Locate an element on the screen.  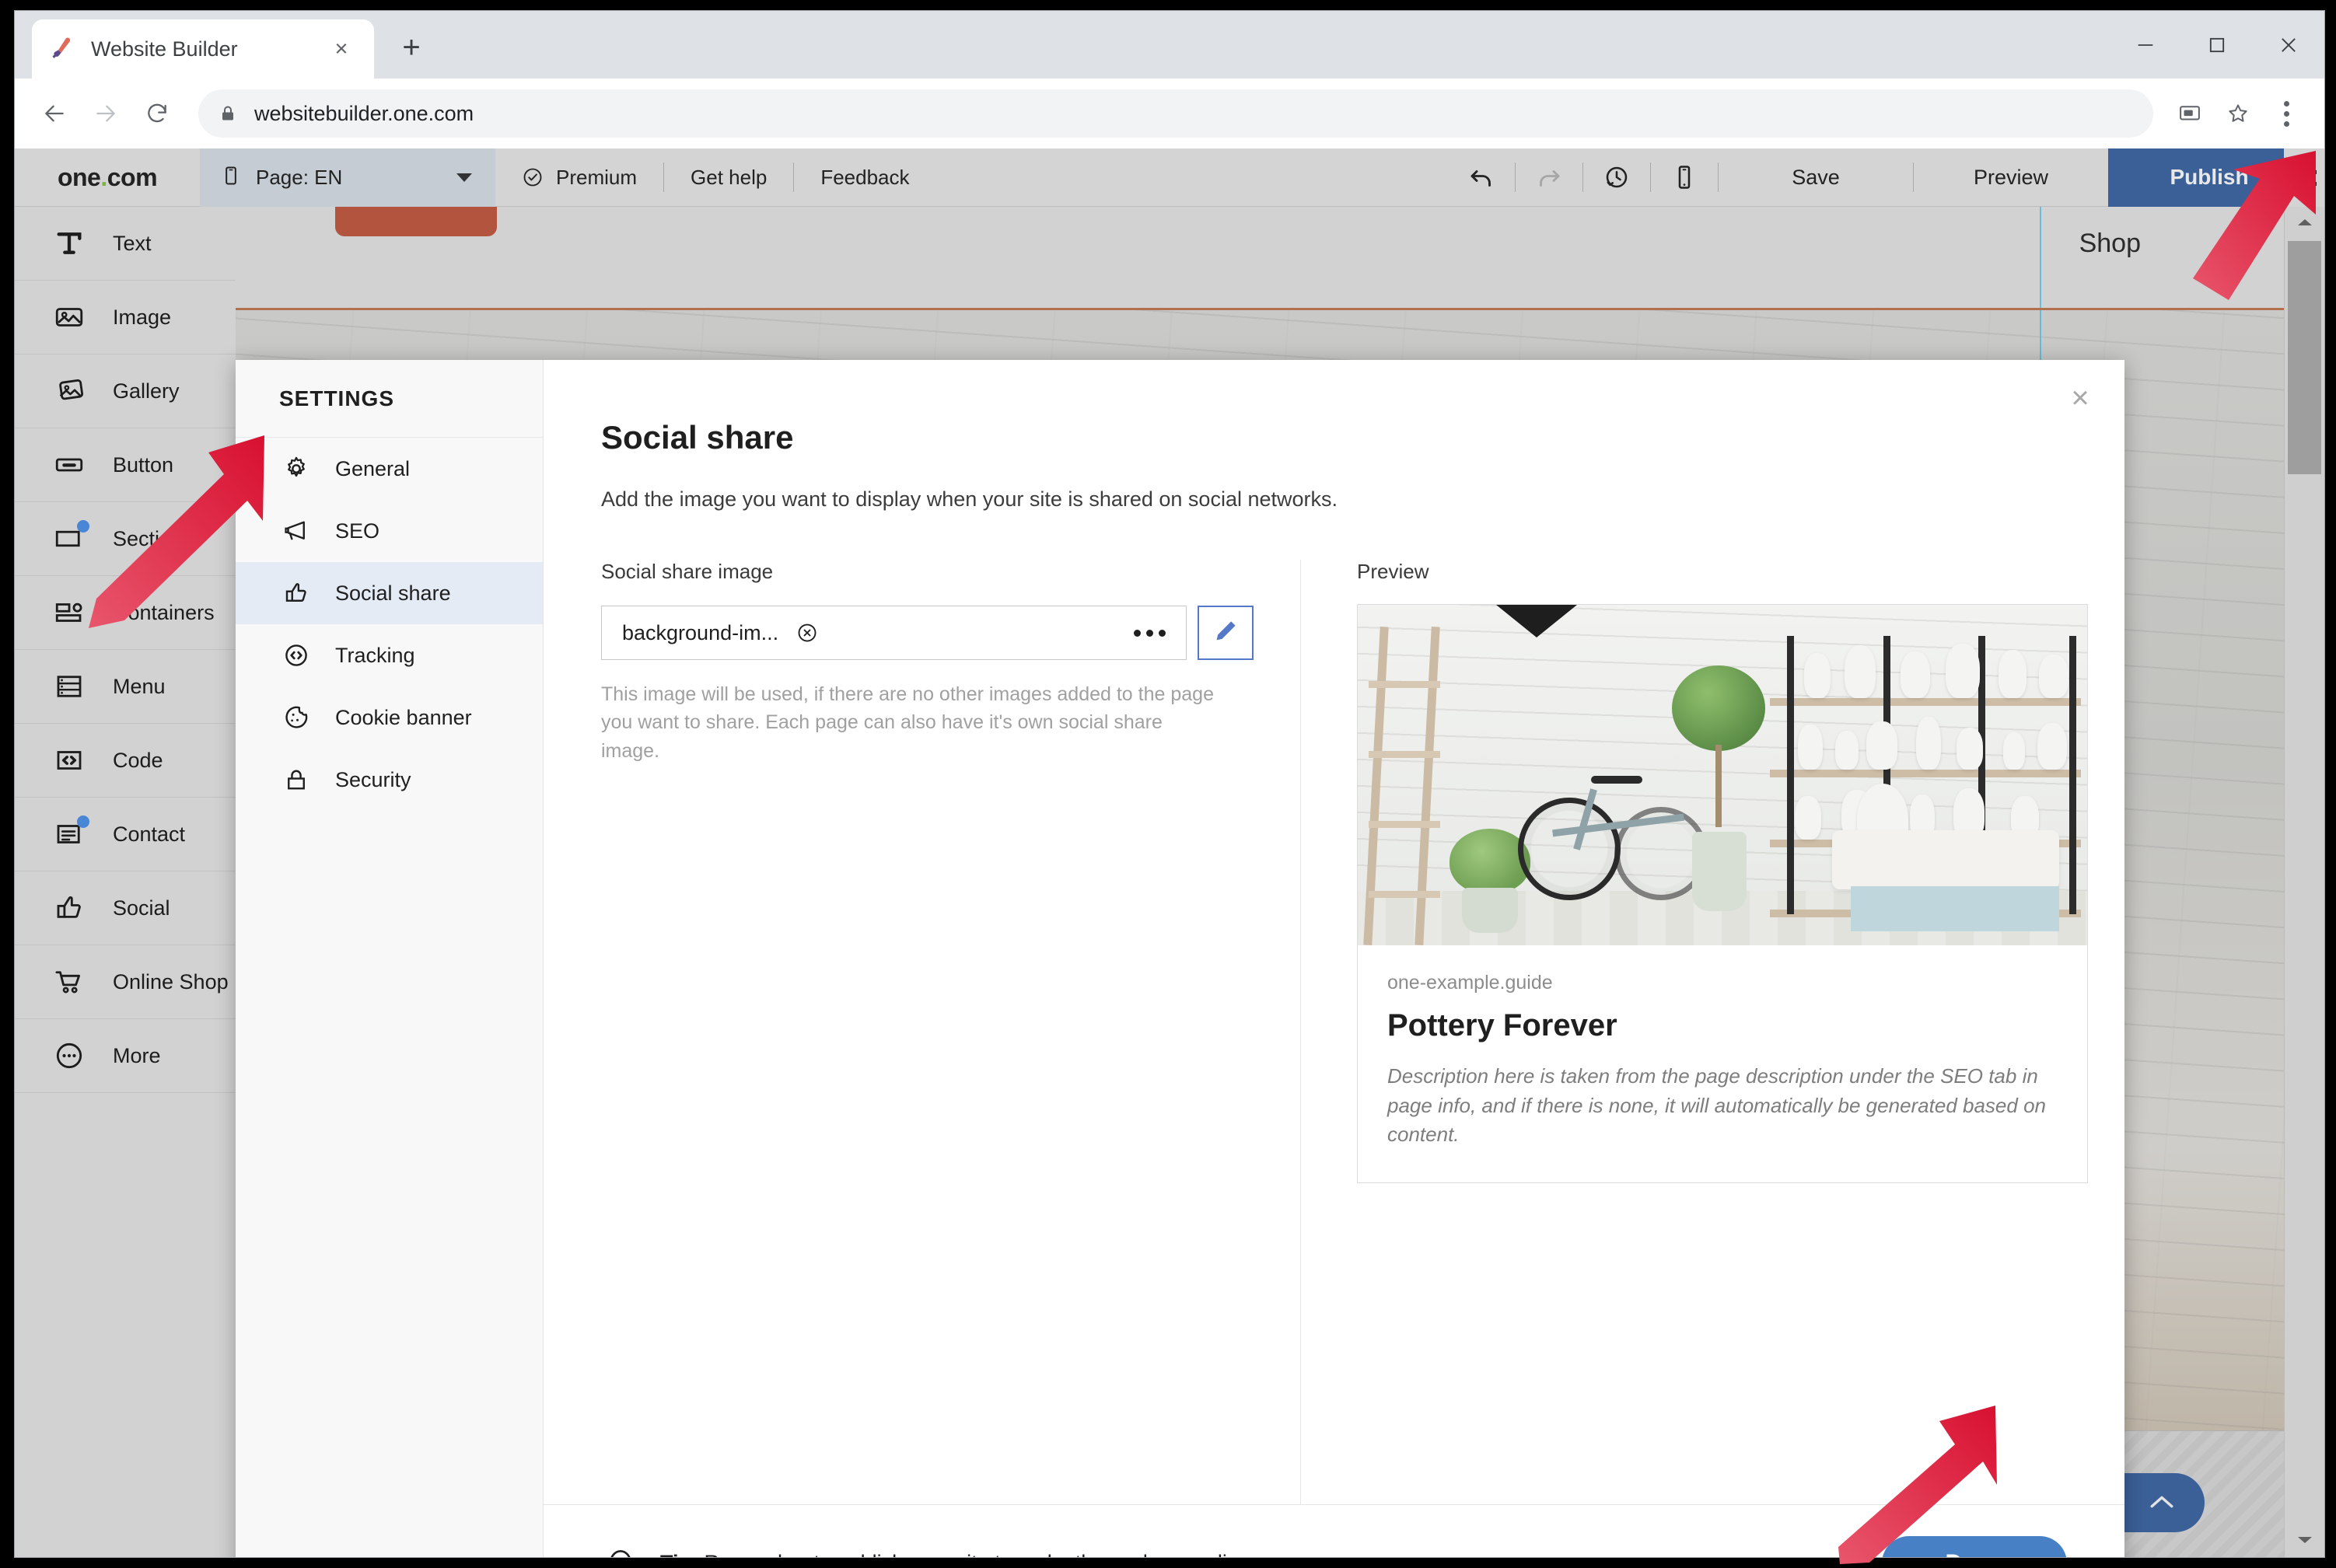
settings-nav-tracking: Tracking is located at coordinates (390, 655).